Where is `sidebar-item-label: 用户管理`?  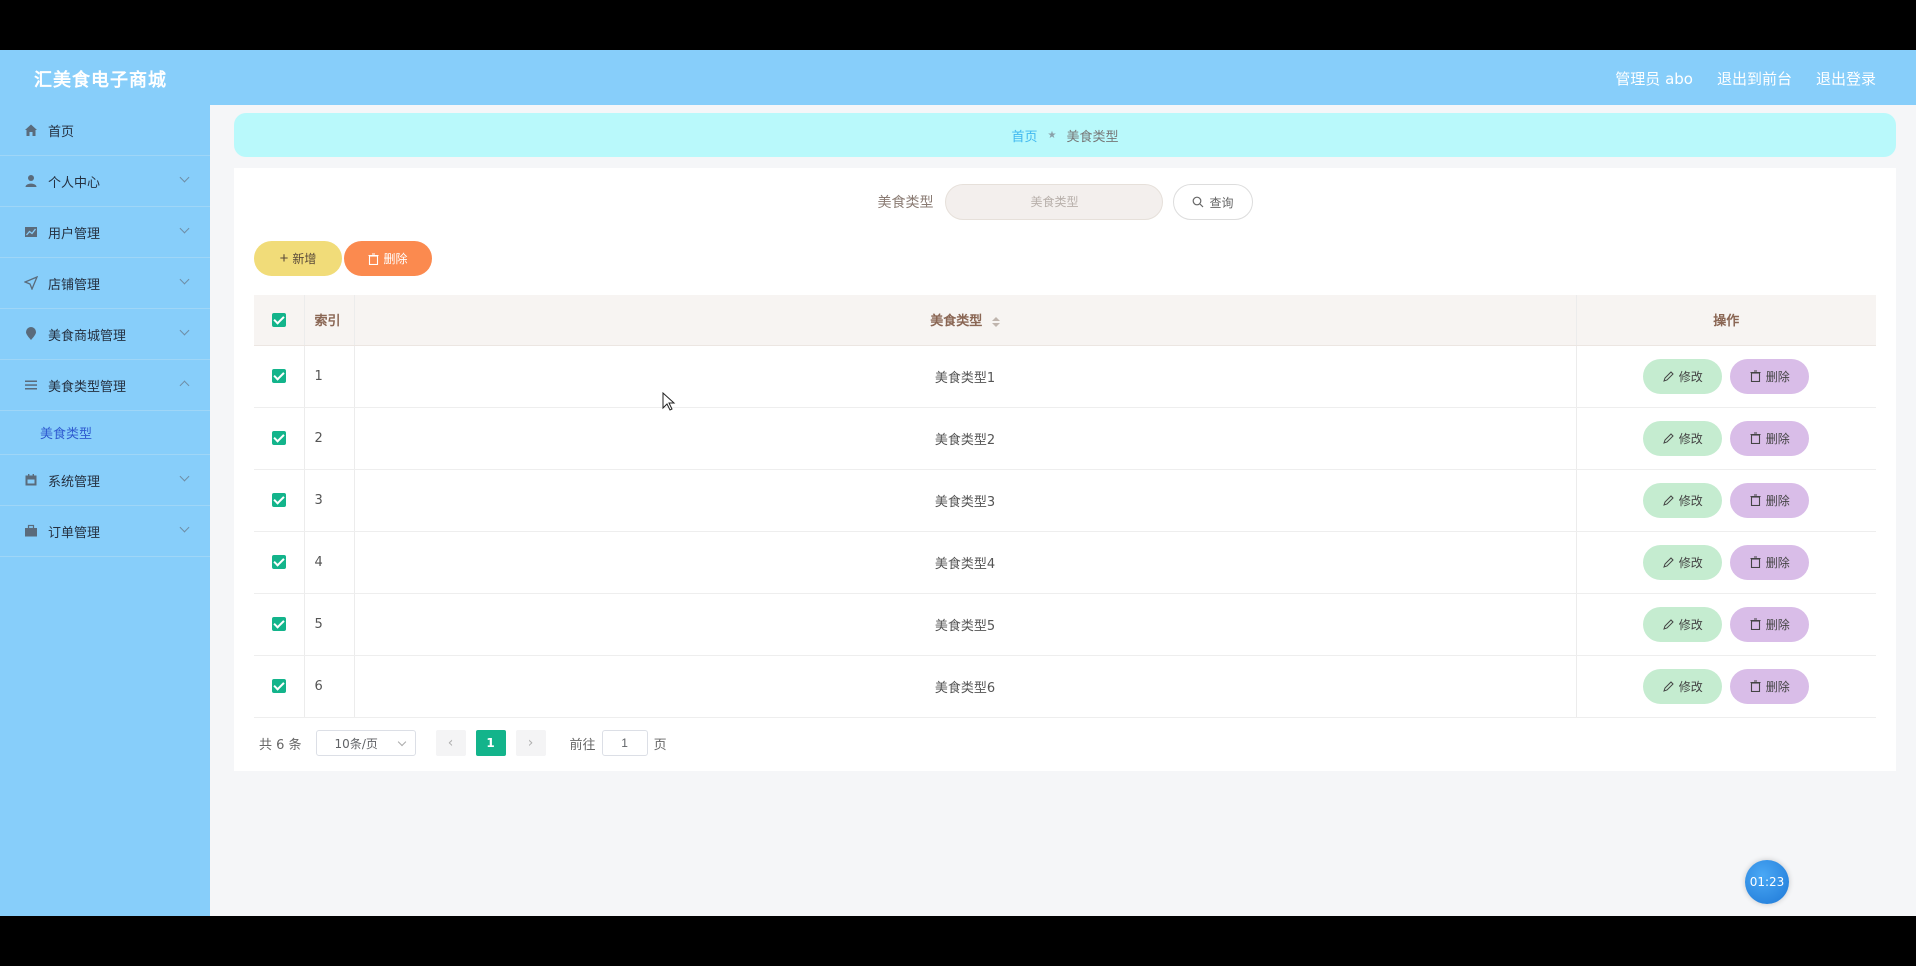 sidebar-item-label: 用户管理 is located at coordinates (74, 234).